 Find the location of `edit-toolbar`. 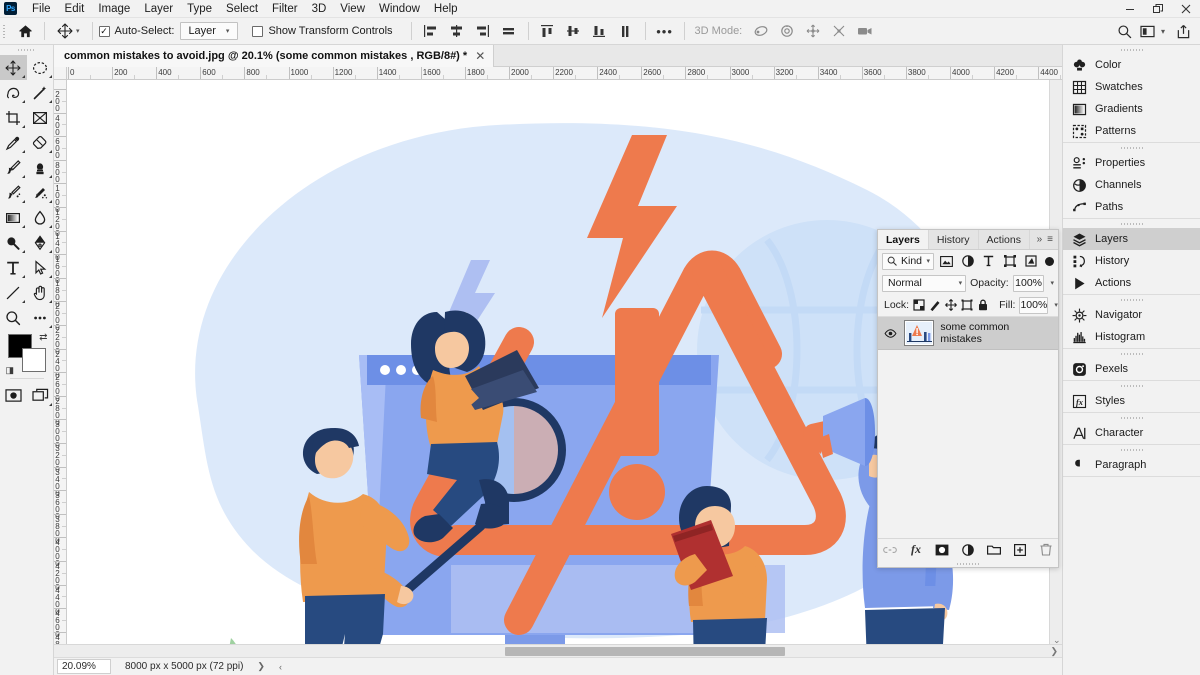

edit-toolbar is located at coordinates (40, 317).